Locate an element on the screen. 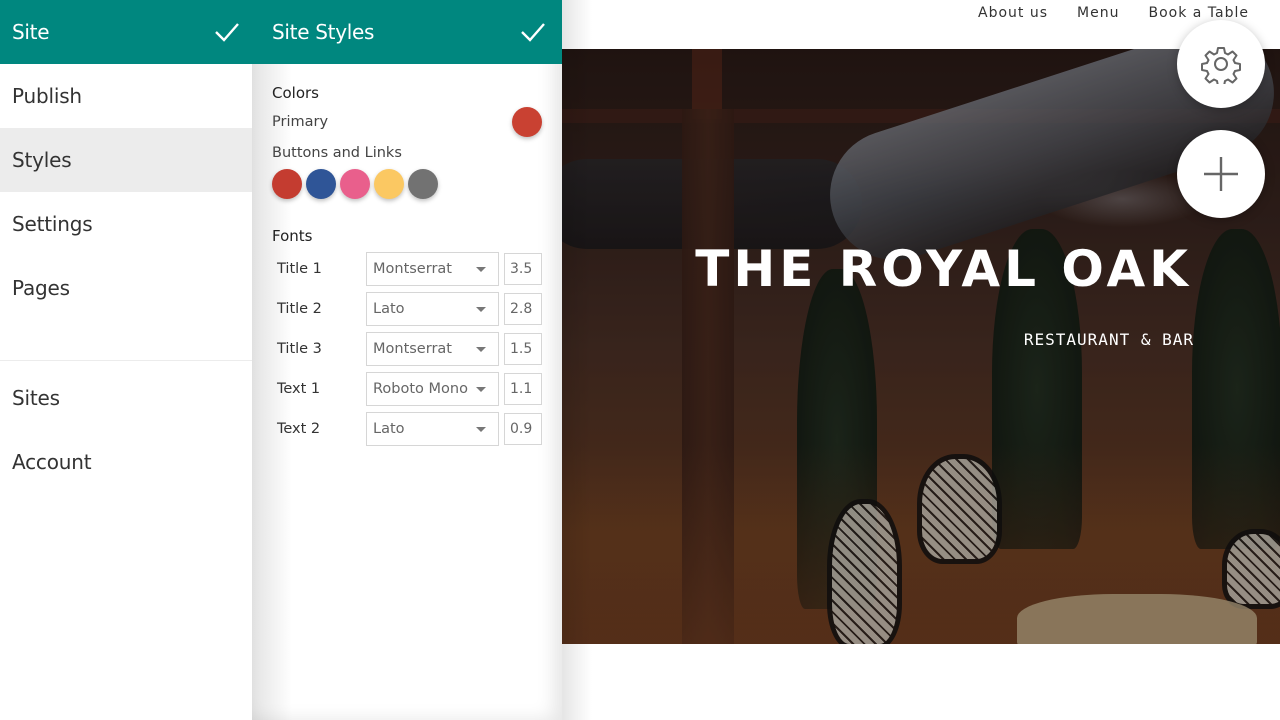 The image size is (1280, 720). color-swatch-blue is located at coordinates (321, 184).